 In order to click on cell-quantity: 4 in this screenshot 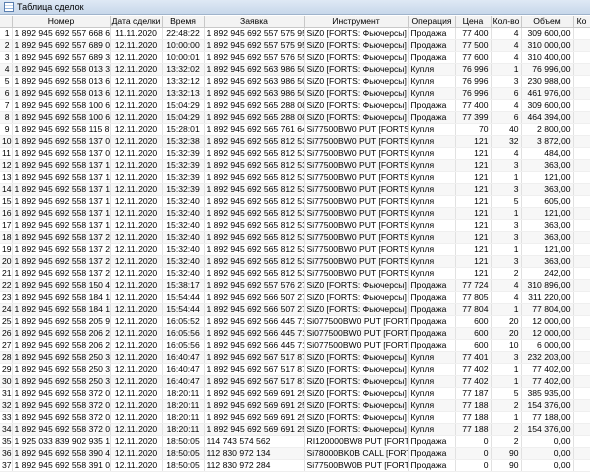, I will do `click(506, 33)`.